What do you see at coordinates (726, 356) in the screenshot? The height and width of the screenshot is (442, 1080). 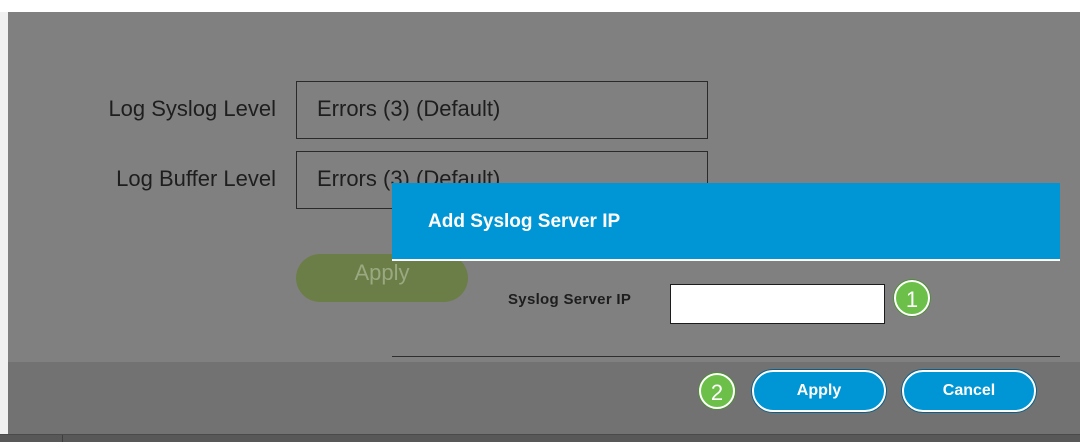 I see `dialog-footer-divider` at bounding box center [726, 356].